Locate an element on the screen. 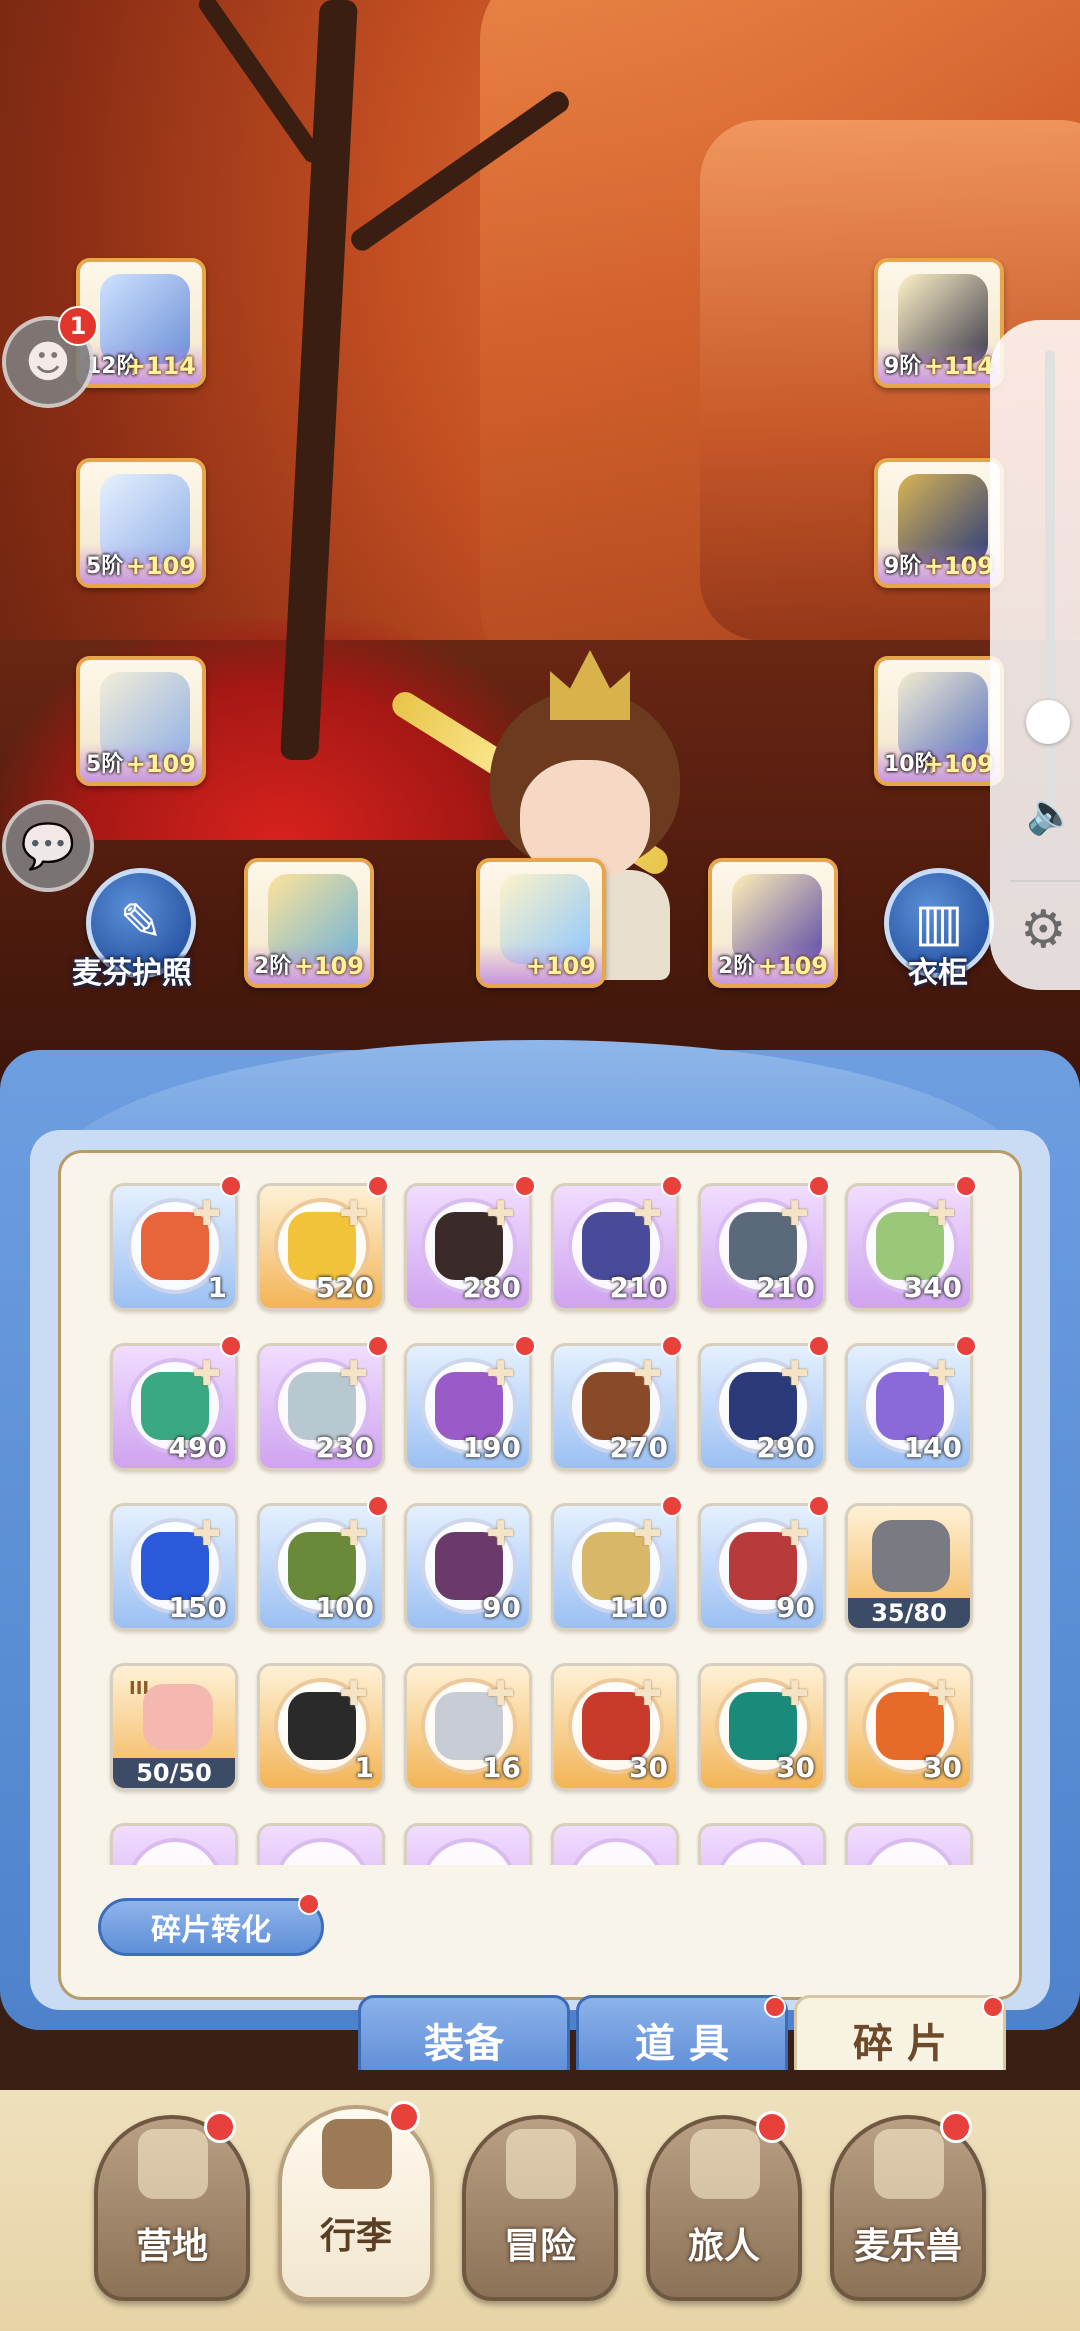  item-count: 16 is located at coordinates (501, 1767).